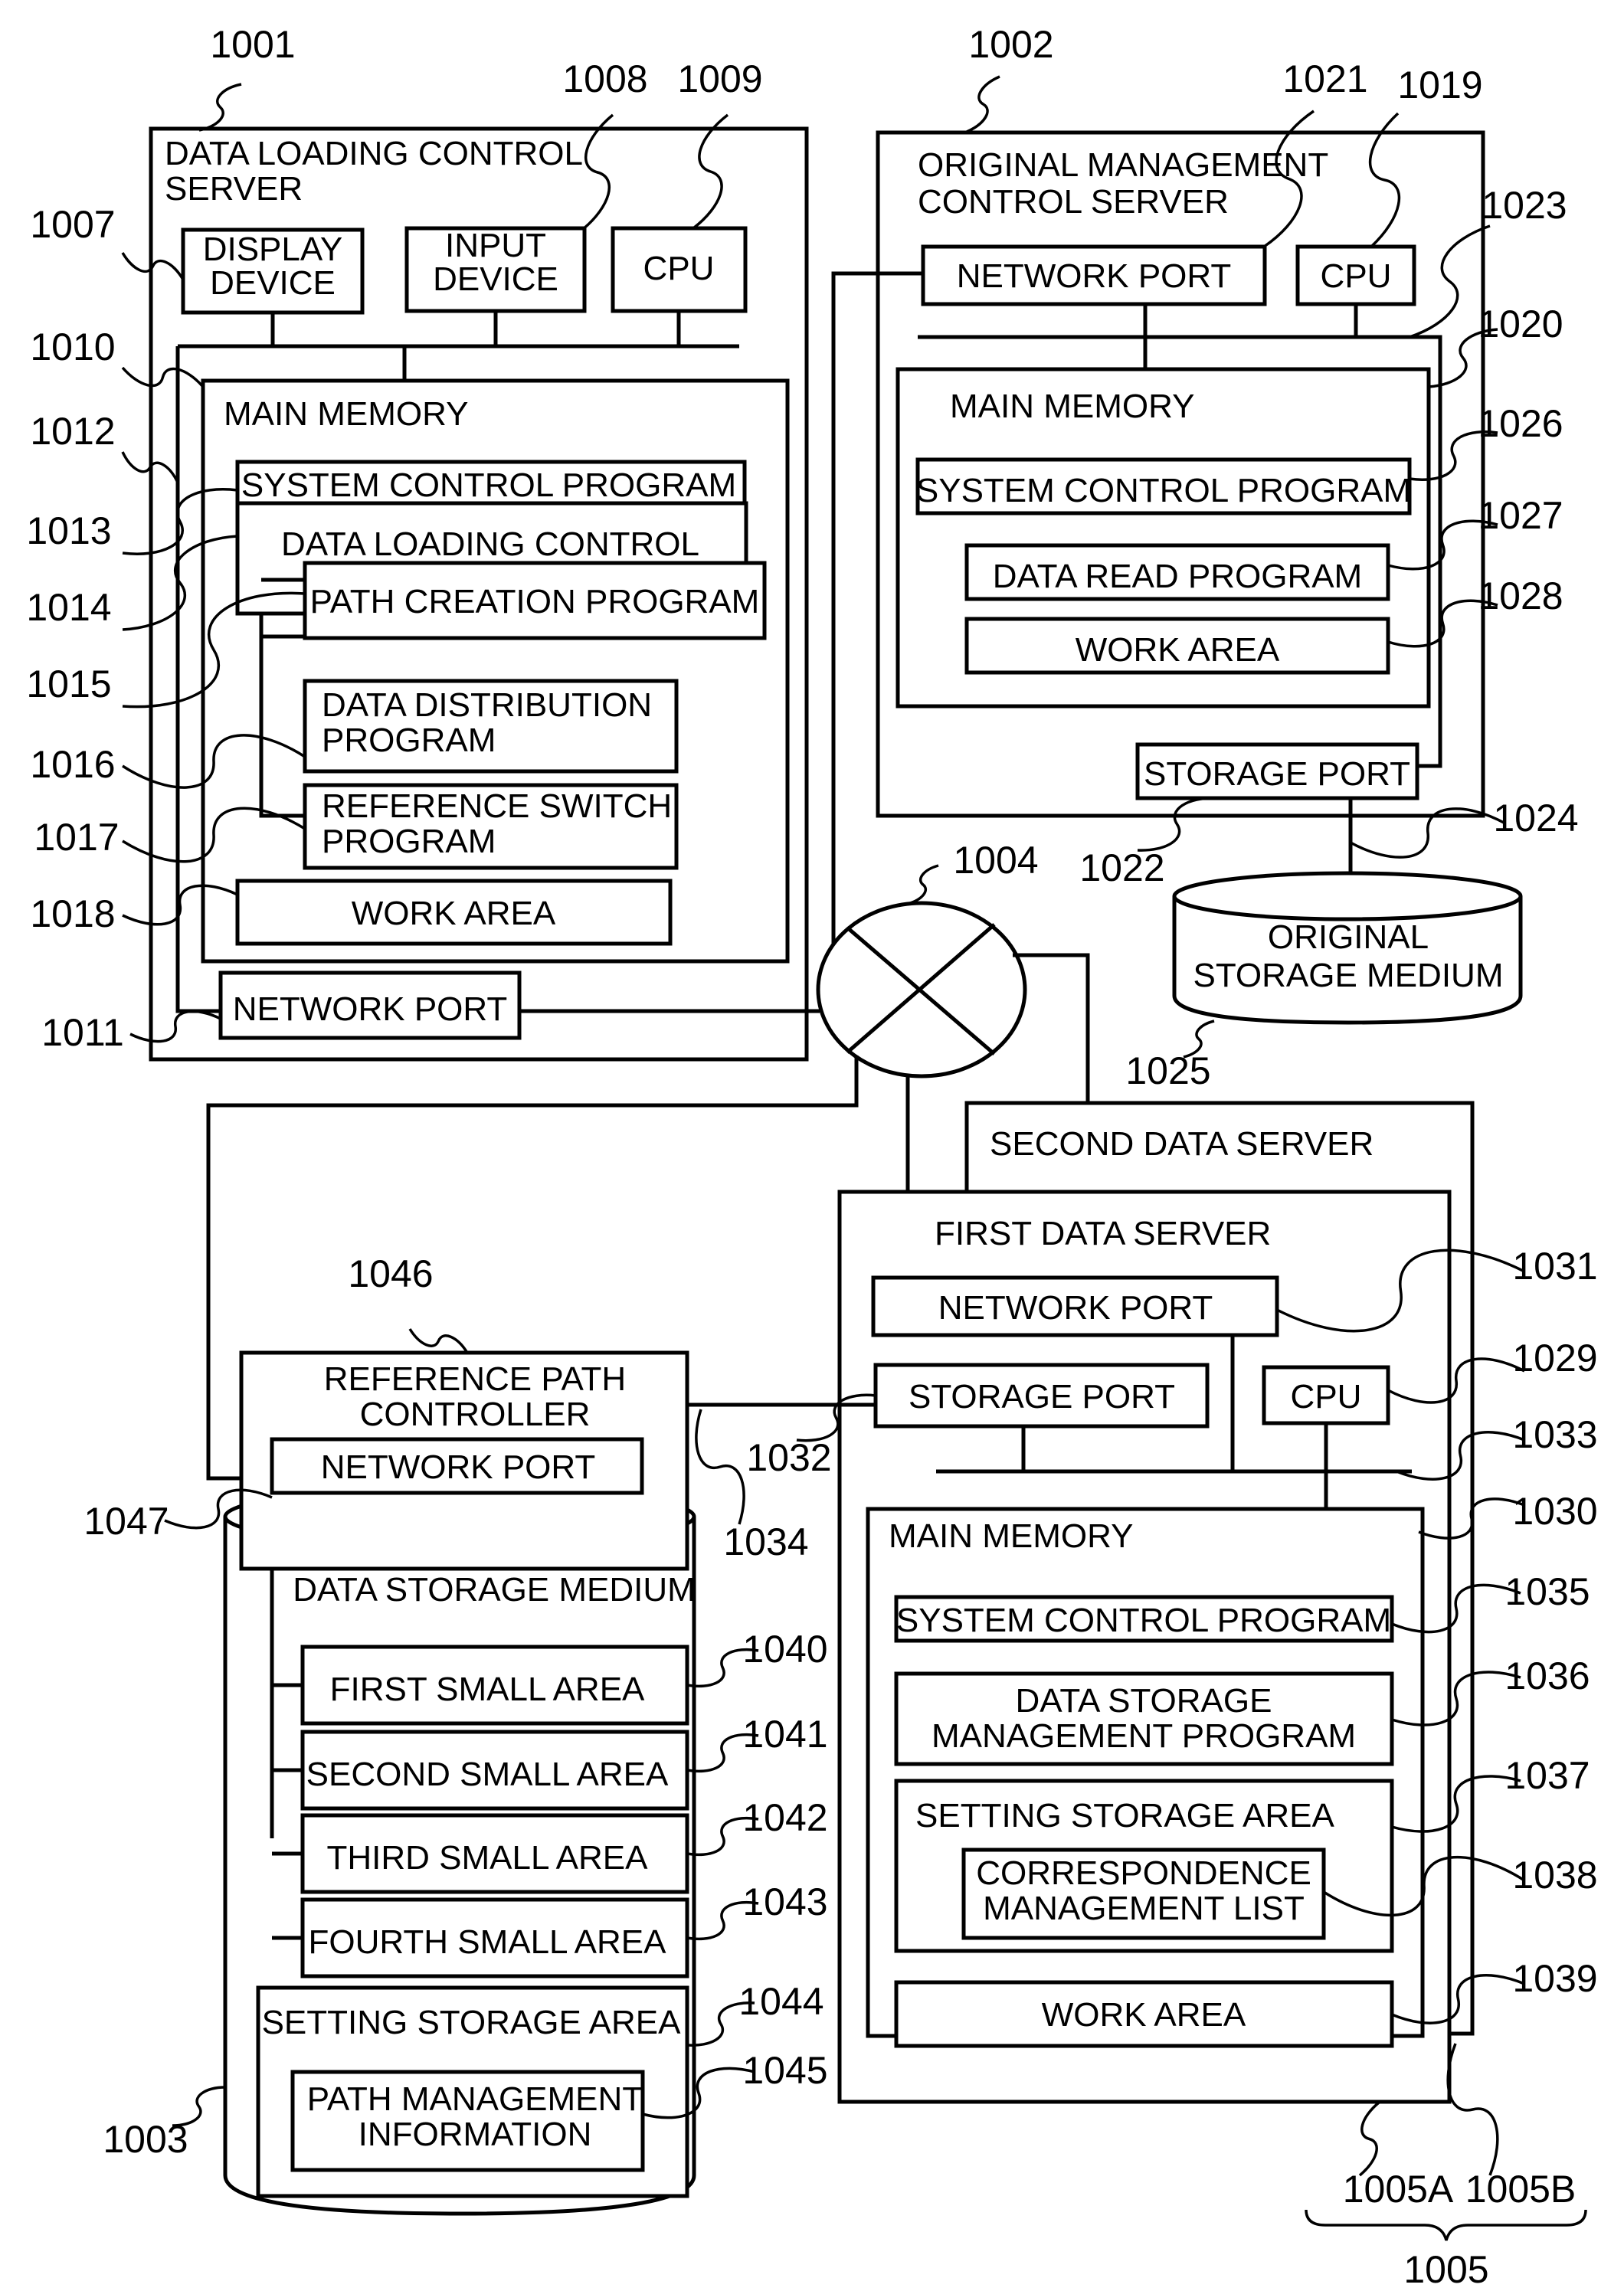 The image size is (1624, 2291). I want to click on storage-medium-label: DATA STORAGE MEDIUM, so click(495, 1590).